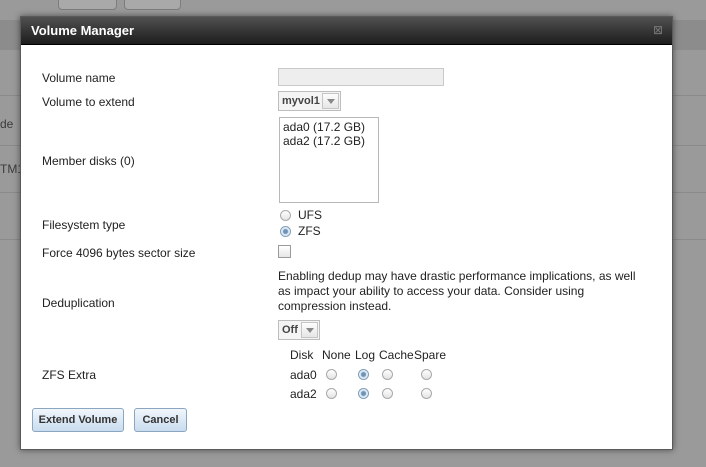 This screenshot has width=706, height=467. Describe the element at coordinates (324, 127) in the screenshot. I see `member-disk-option: ada0 (17.2 GB)` at that location.